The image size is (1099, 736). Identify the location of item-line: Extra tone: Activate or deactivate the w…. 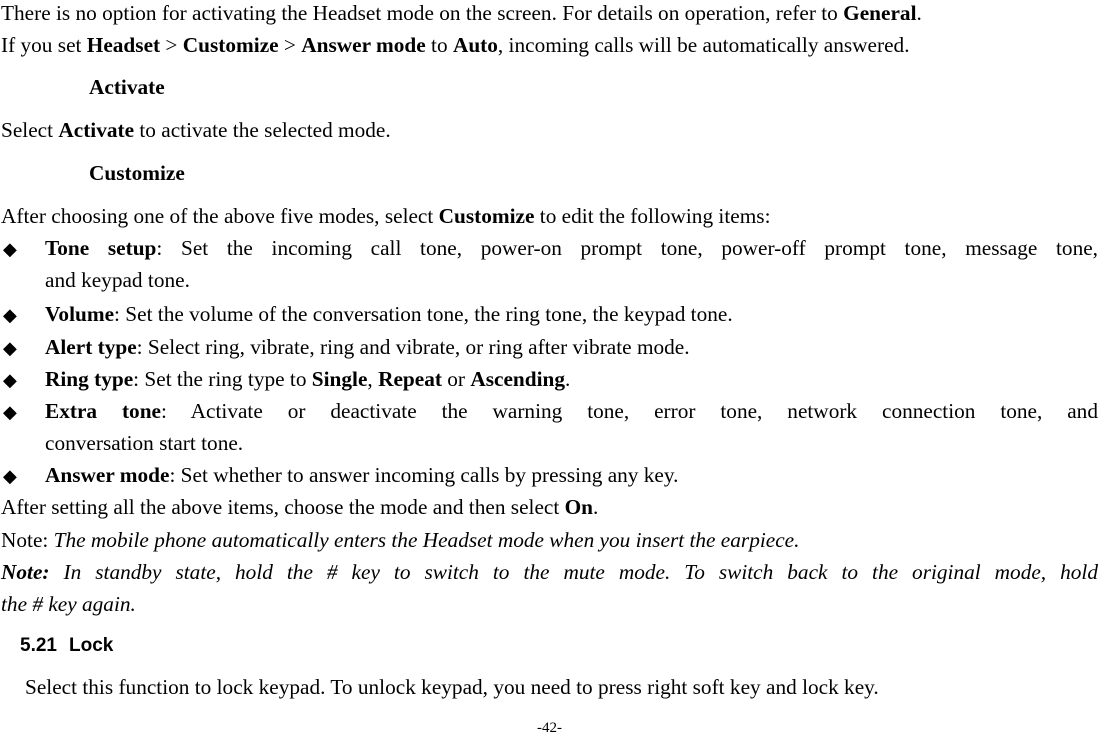
(571, 411).